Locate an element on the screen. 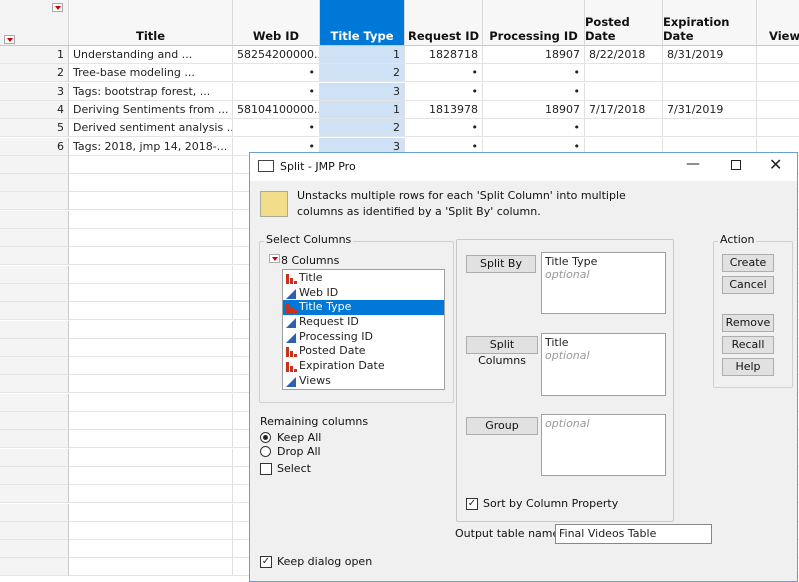  split-columns-box: Title optional is located at coordinates (603, 364).